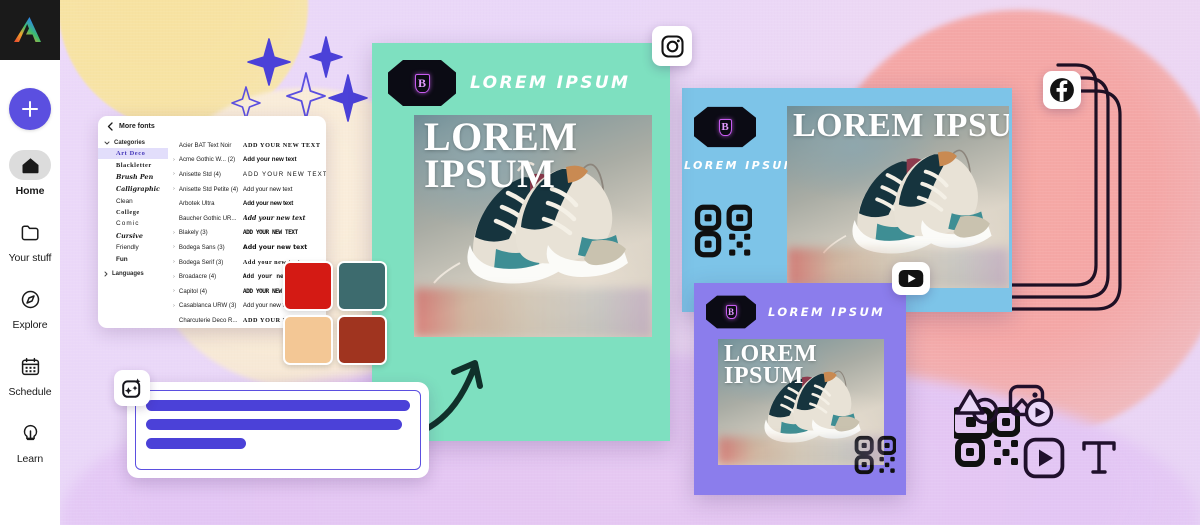  What do you see at coordinates (30, 165) in the screenshot?
I see `home-icon` at bounding box center [30, 165].